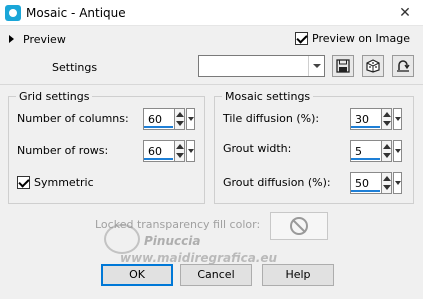 The height and width of the screenshot is (299, 423). I want to click on reset-button, so click(403, 66).